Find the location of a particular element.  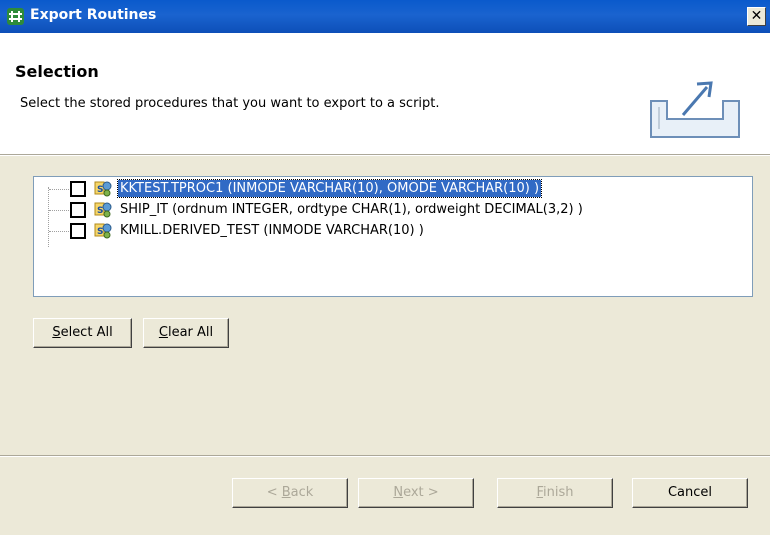

back-mnemonic: B is located at coordinates (286, 492).